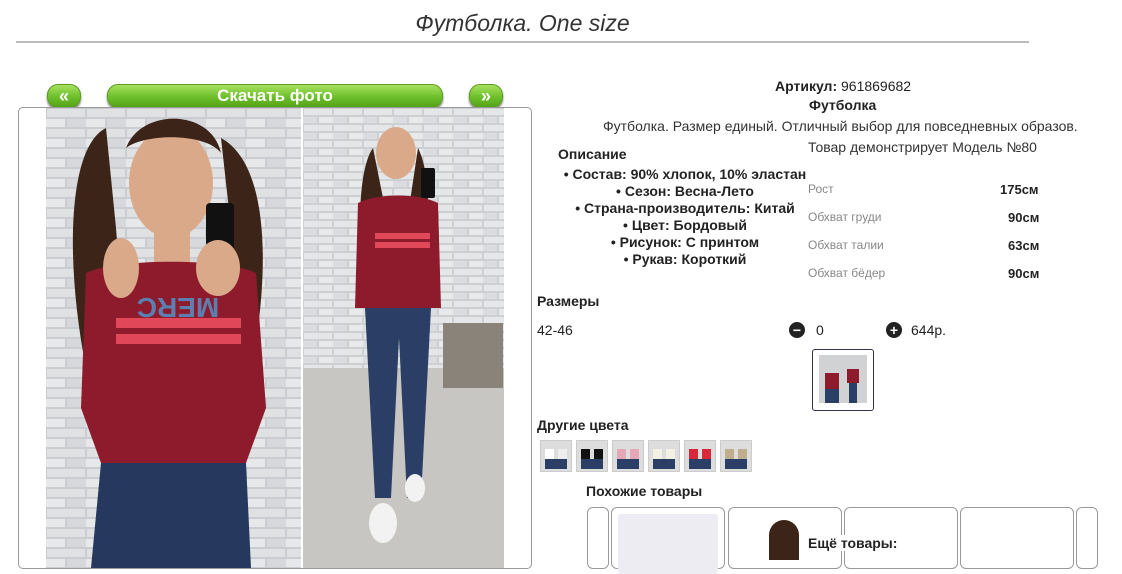  Describe the element at coordinates (522, 42) in the screenshot. I see `title-divider` at that location.